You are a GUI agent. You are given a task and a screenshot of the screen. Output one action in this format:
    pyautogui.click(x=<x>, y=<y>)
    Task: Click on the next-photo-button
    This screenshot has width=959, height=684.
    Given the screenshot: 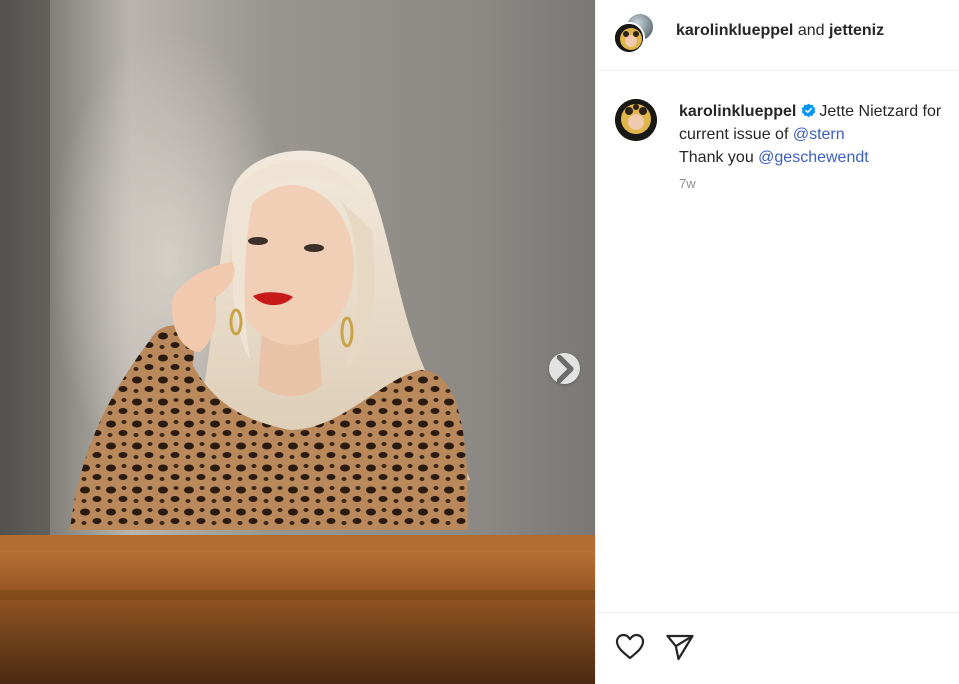 What is the action you would take?
    pyautogui.click(x=564, y=368)
    